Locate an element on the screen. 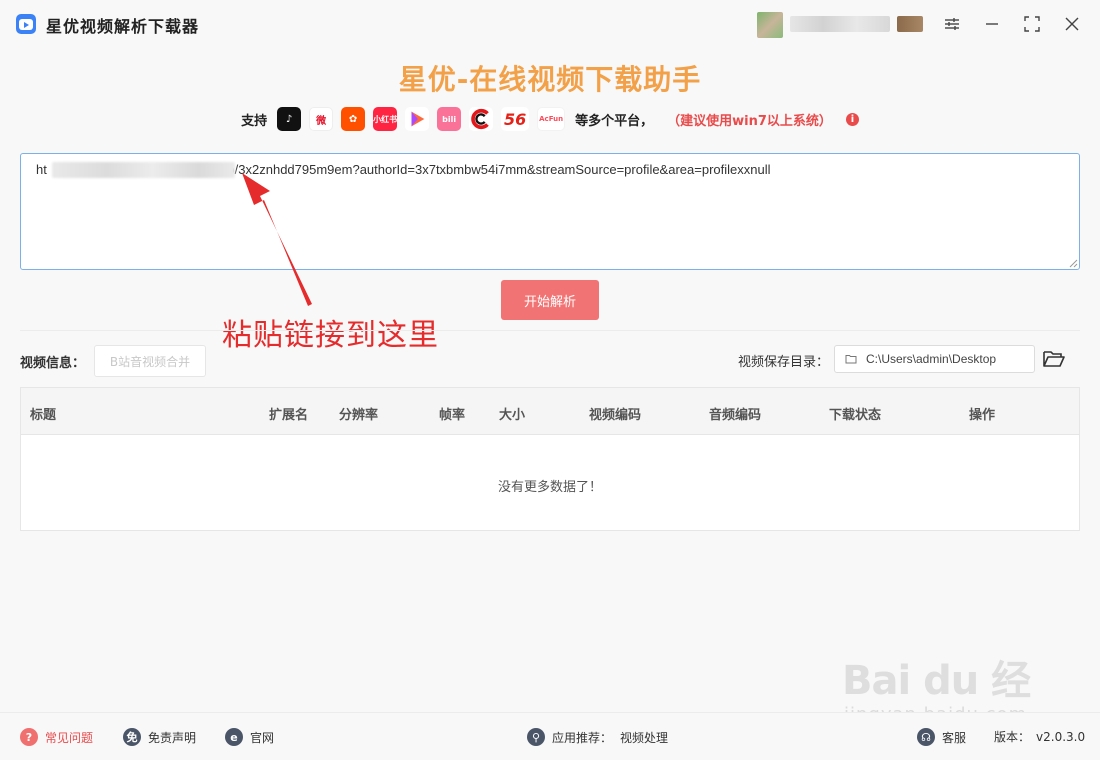  empty-message: 没有更多数据了！ is located at coordinates (549, 487).